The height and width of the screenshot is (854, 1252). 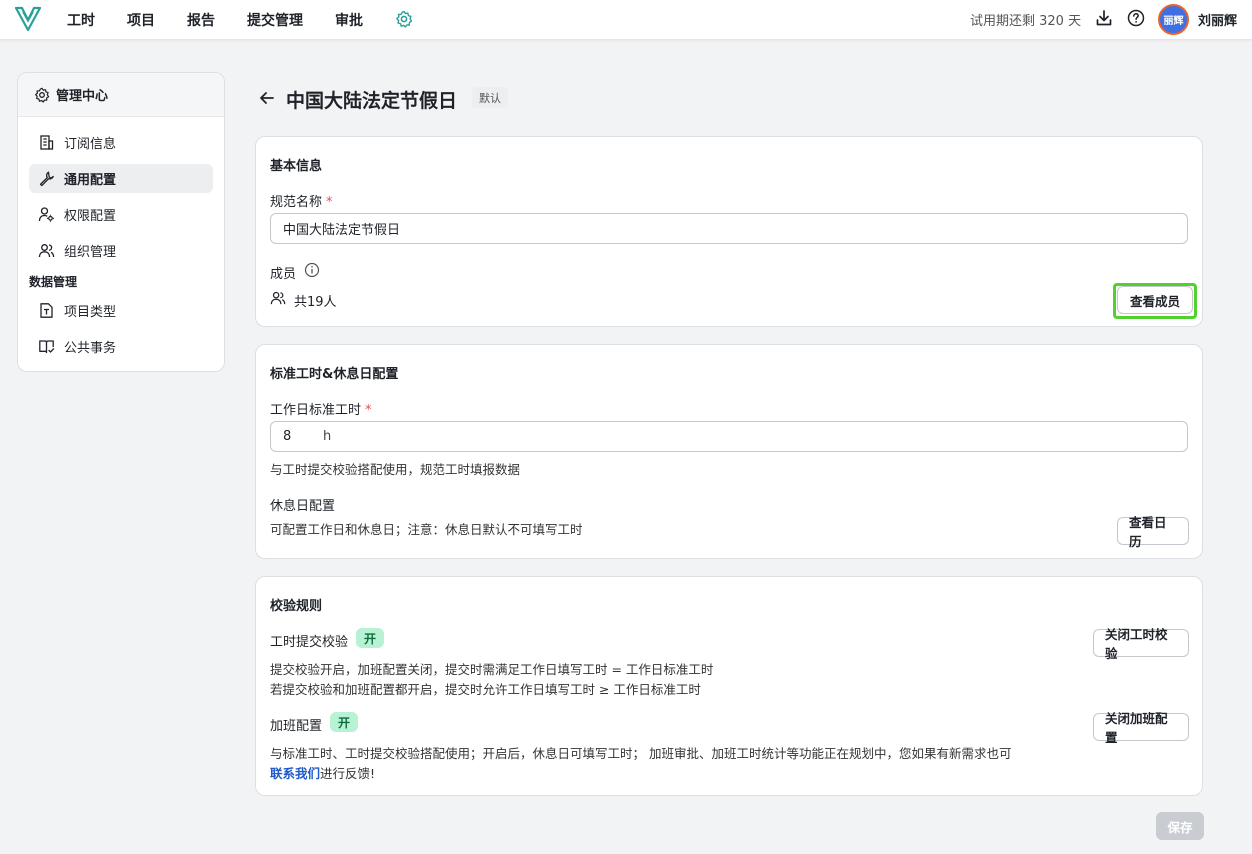 I want to click on members-icon, so click(x=278, y=298).